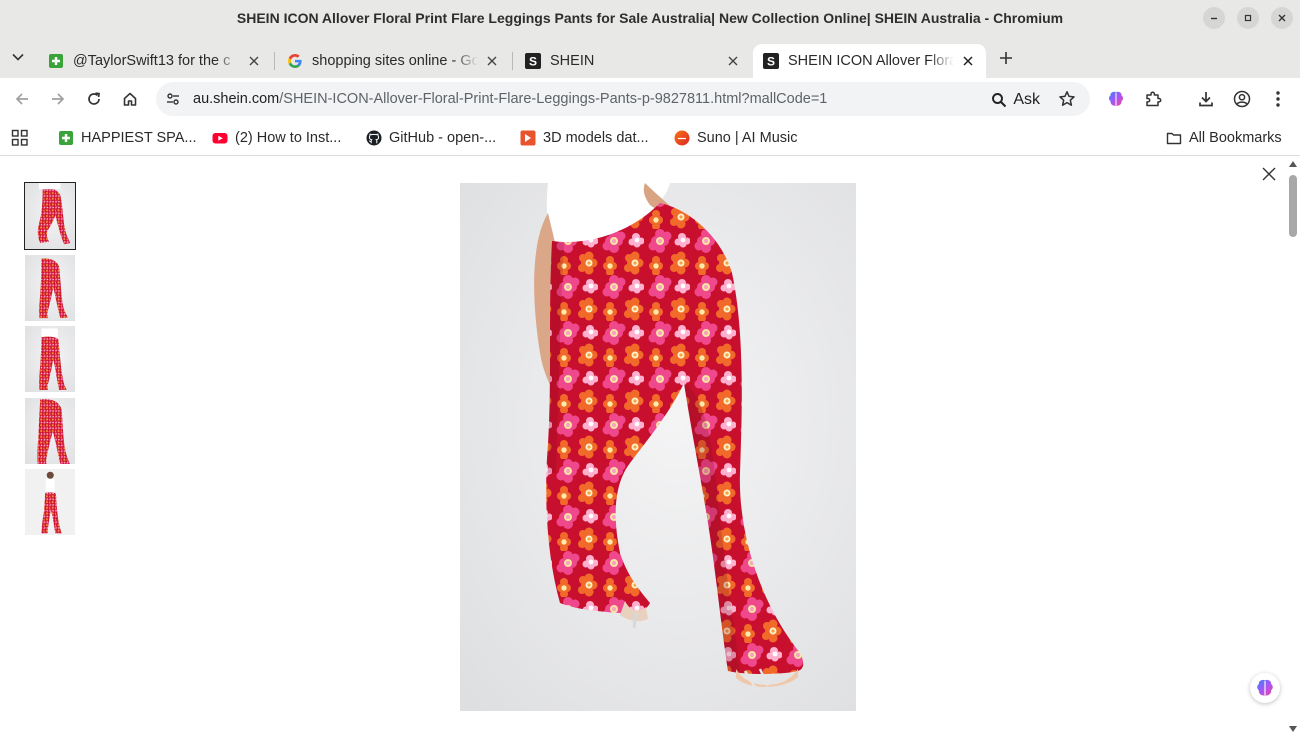 The width and height of the screenshot is (1300, 736). I want to click on tab-label: @TaylorSwift13 for the c, so click(152, 61).